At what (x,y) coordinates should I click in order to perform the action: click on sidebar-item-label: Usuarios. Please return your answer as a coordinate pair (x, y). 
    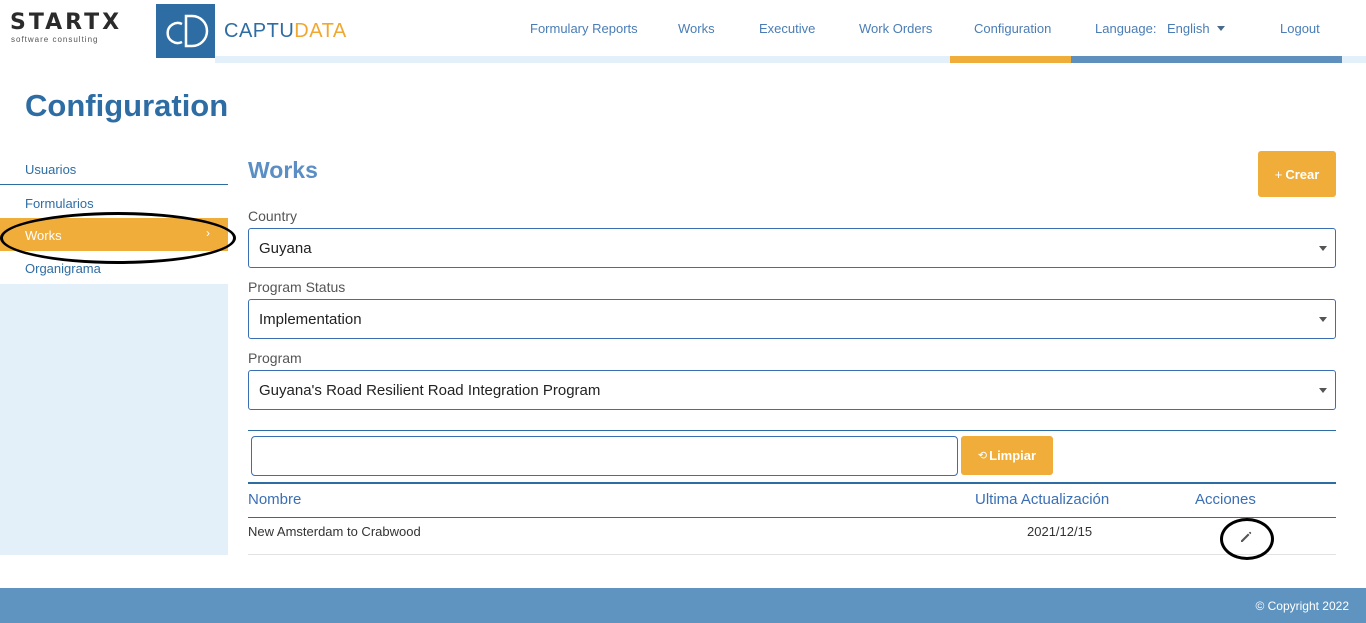
    Looking at the image, I should click on (51, 169).